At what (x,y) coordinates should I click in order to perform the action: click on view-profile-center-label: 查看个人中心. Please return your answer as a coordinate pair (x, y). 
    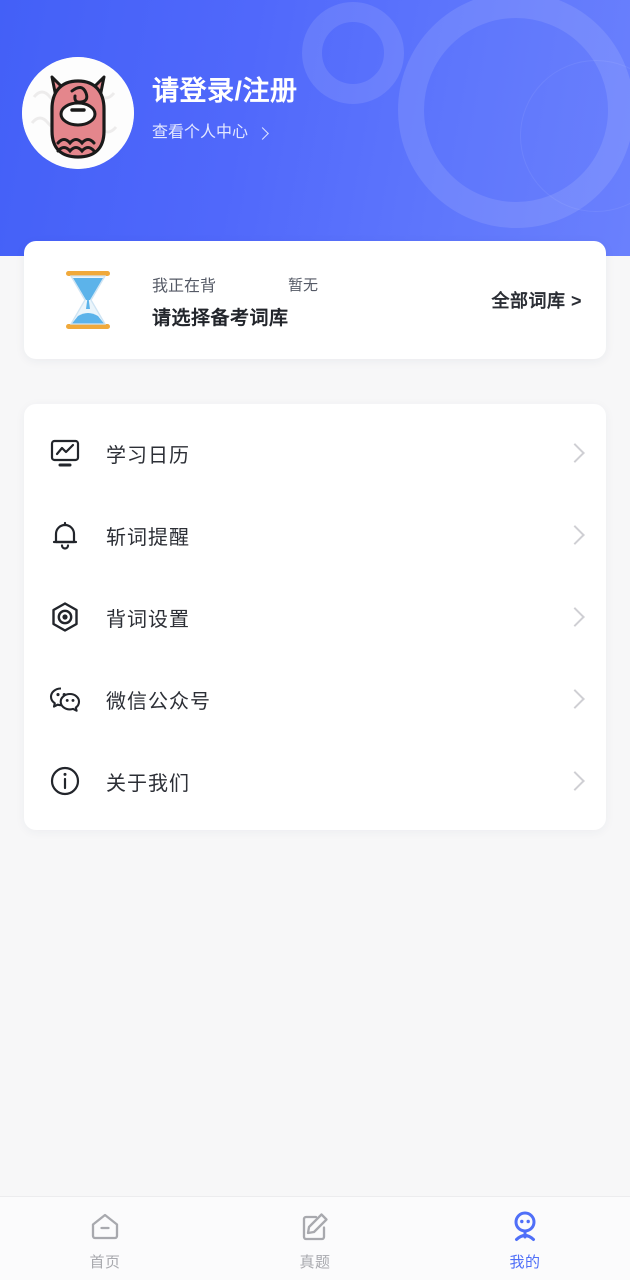
    Looking at the image, I should click on (200, 132).